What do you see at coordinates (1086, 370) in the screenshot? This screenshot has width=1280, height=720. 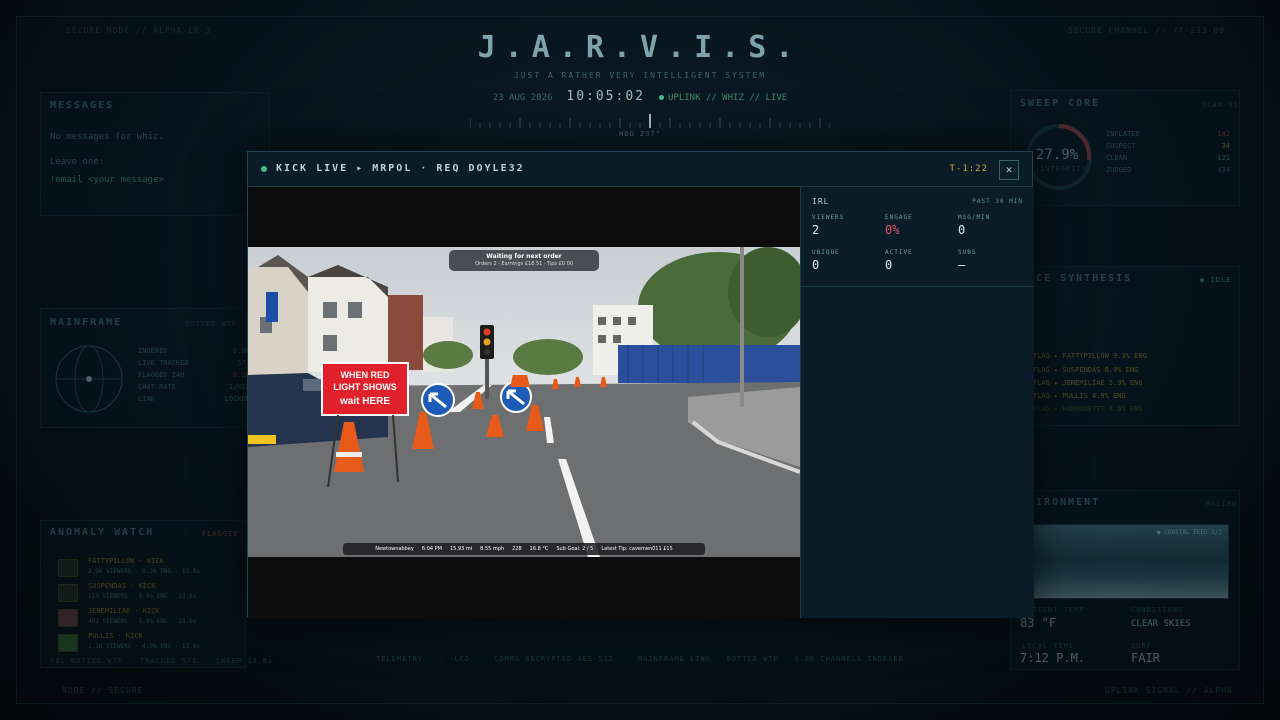 I see `voice-flag: FLAG ▸ SUSPENDAS 6.9% ENG` at bounding box center [1086, 370].